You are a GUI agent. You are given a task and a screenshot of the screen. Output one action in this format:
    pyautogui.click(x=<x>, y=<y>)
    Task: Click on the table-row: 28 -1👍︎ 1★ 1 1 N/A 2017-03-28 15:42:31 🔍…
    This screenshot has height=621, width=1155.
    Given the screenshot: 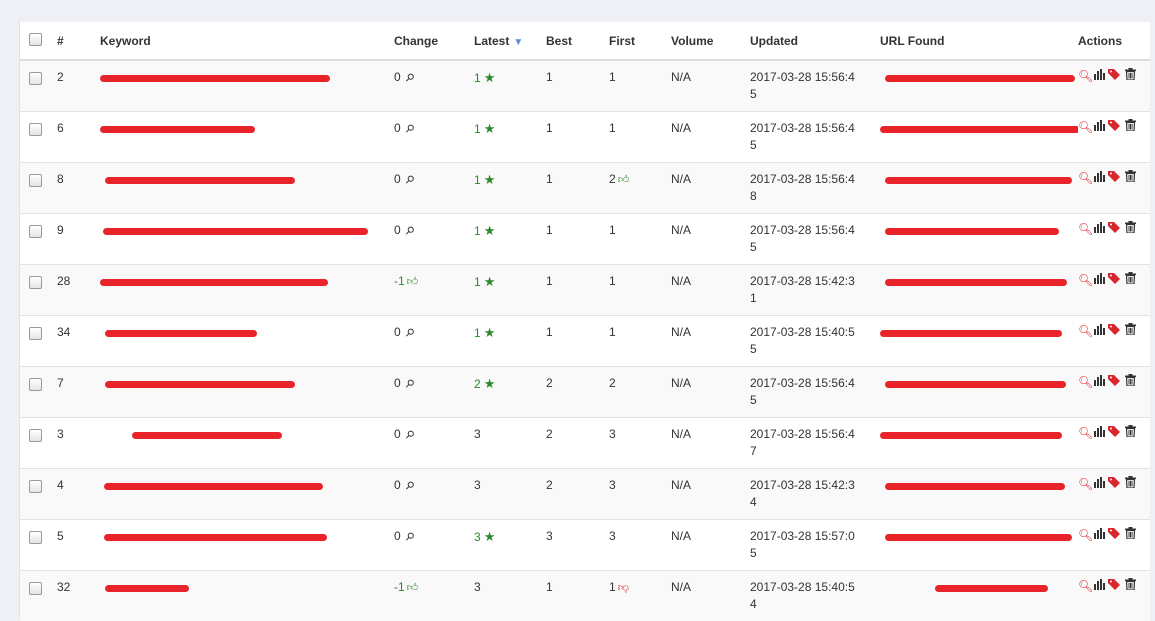 What is the action you would take?
    pyautogui.click(x=585, y=290)
    